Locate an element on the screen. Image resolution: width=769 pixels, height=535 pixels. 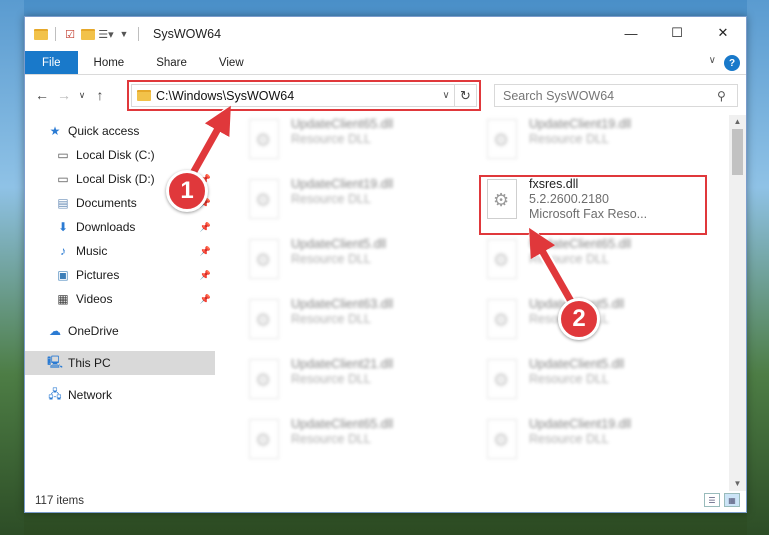
star-icon: ★ is located at coordinates (55, 131).